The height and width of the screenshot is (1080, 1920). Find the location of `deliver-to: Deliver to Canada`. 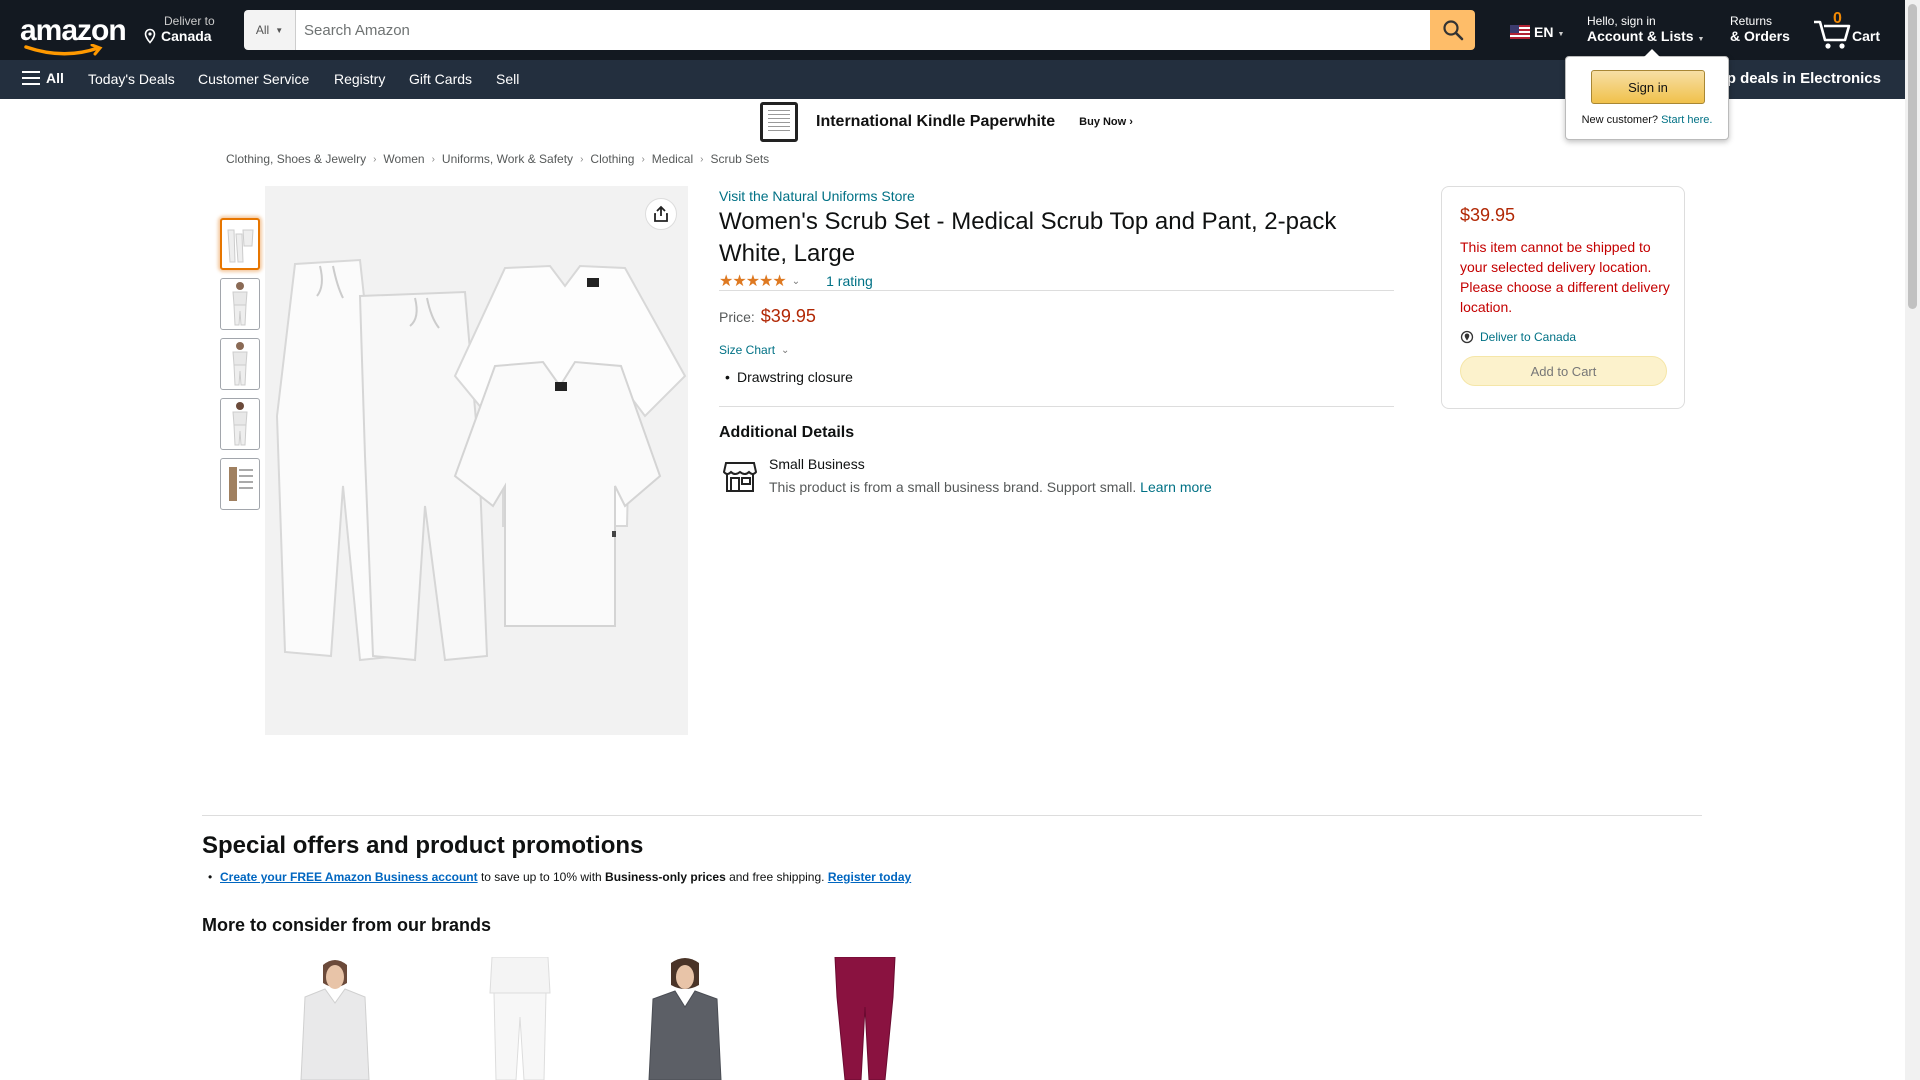

deliver-to: Deliver to Canada is located at coordinates (178, 29).